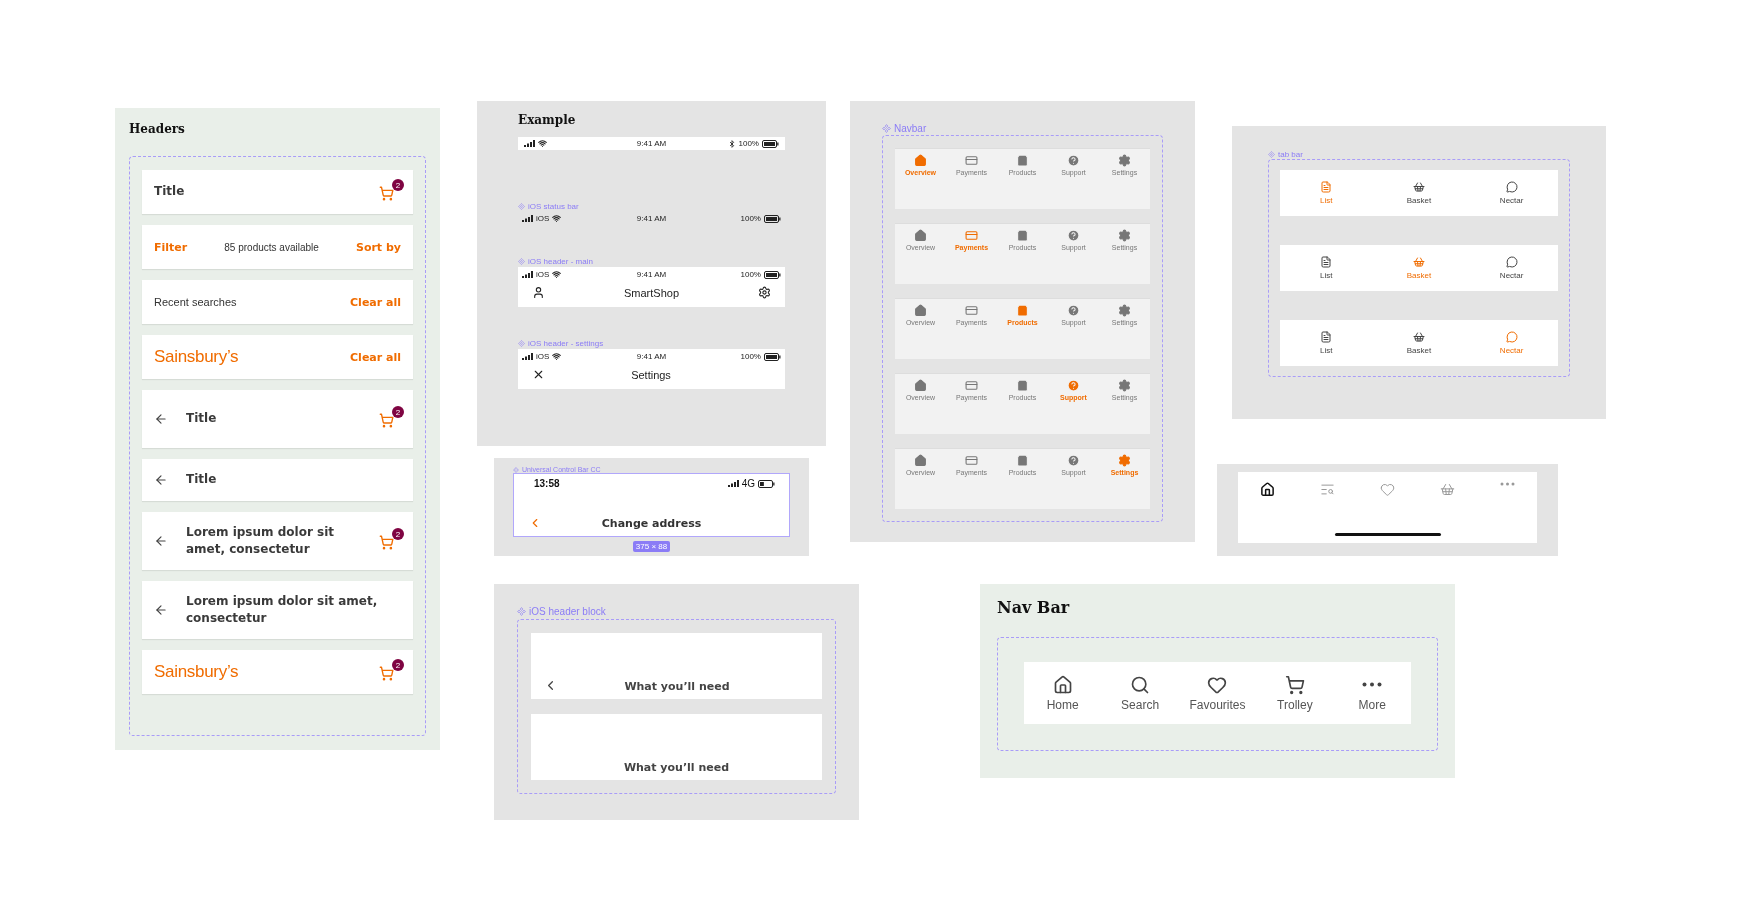 Image resolution: width=1760 pixels, height=901 pixels. What do you see at coordinates (1294, 684) in the screenshot?
I see `trolley-icon` at bounding box center [1294, 684].